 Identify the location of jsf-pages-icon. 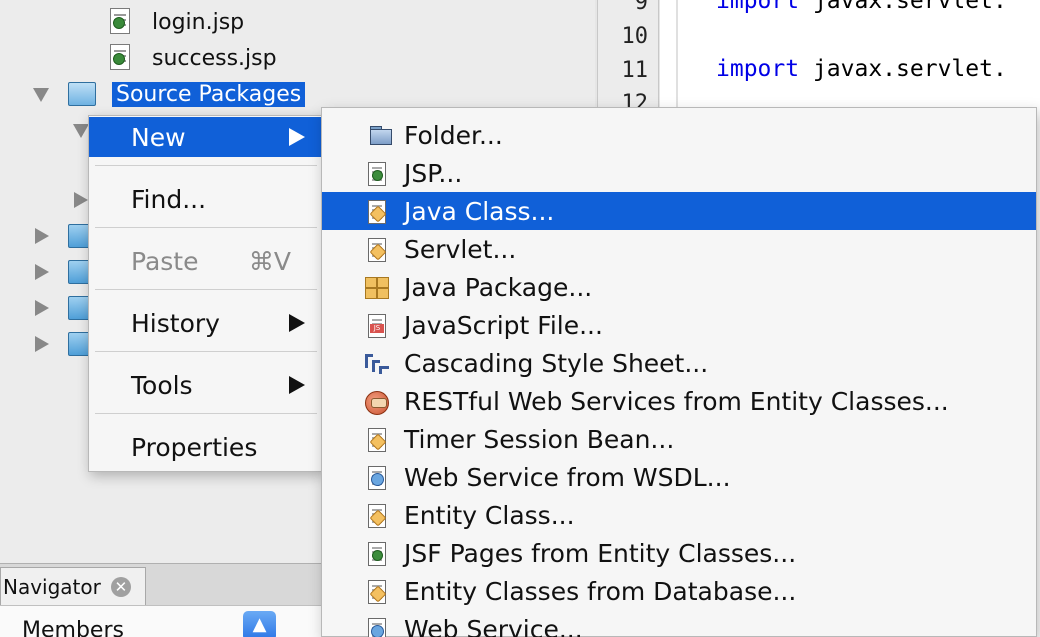
(377, 554).